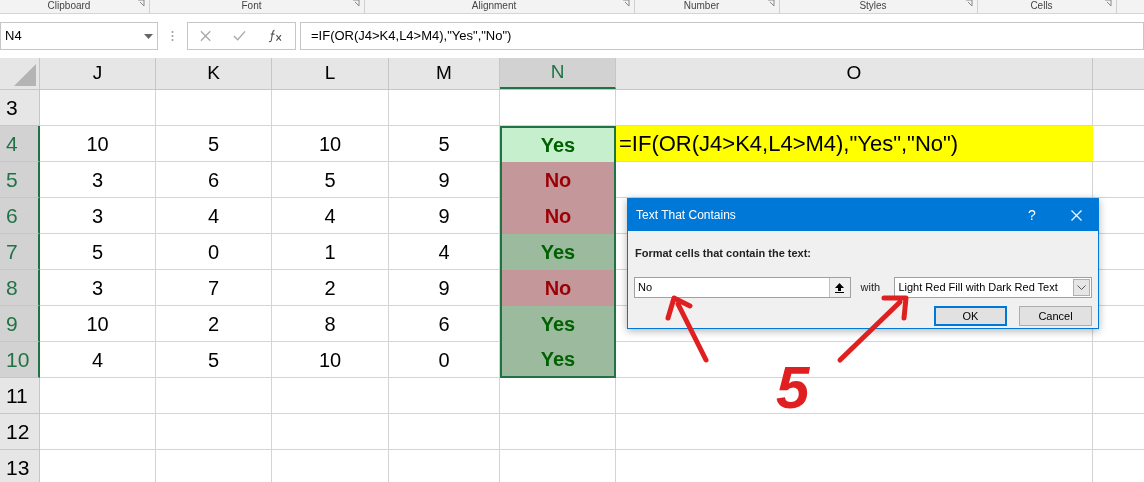 The image size is (1144, 482). What do you see at coordinates (20, 216) in the screenshot?
I see `row-header: 6` at bounding box center [20, 216].